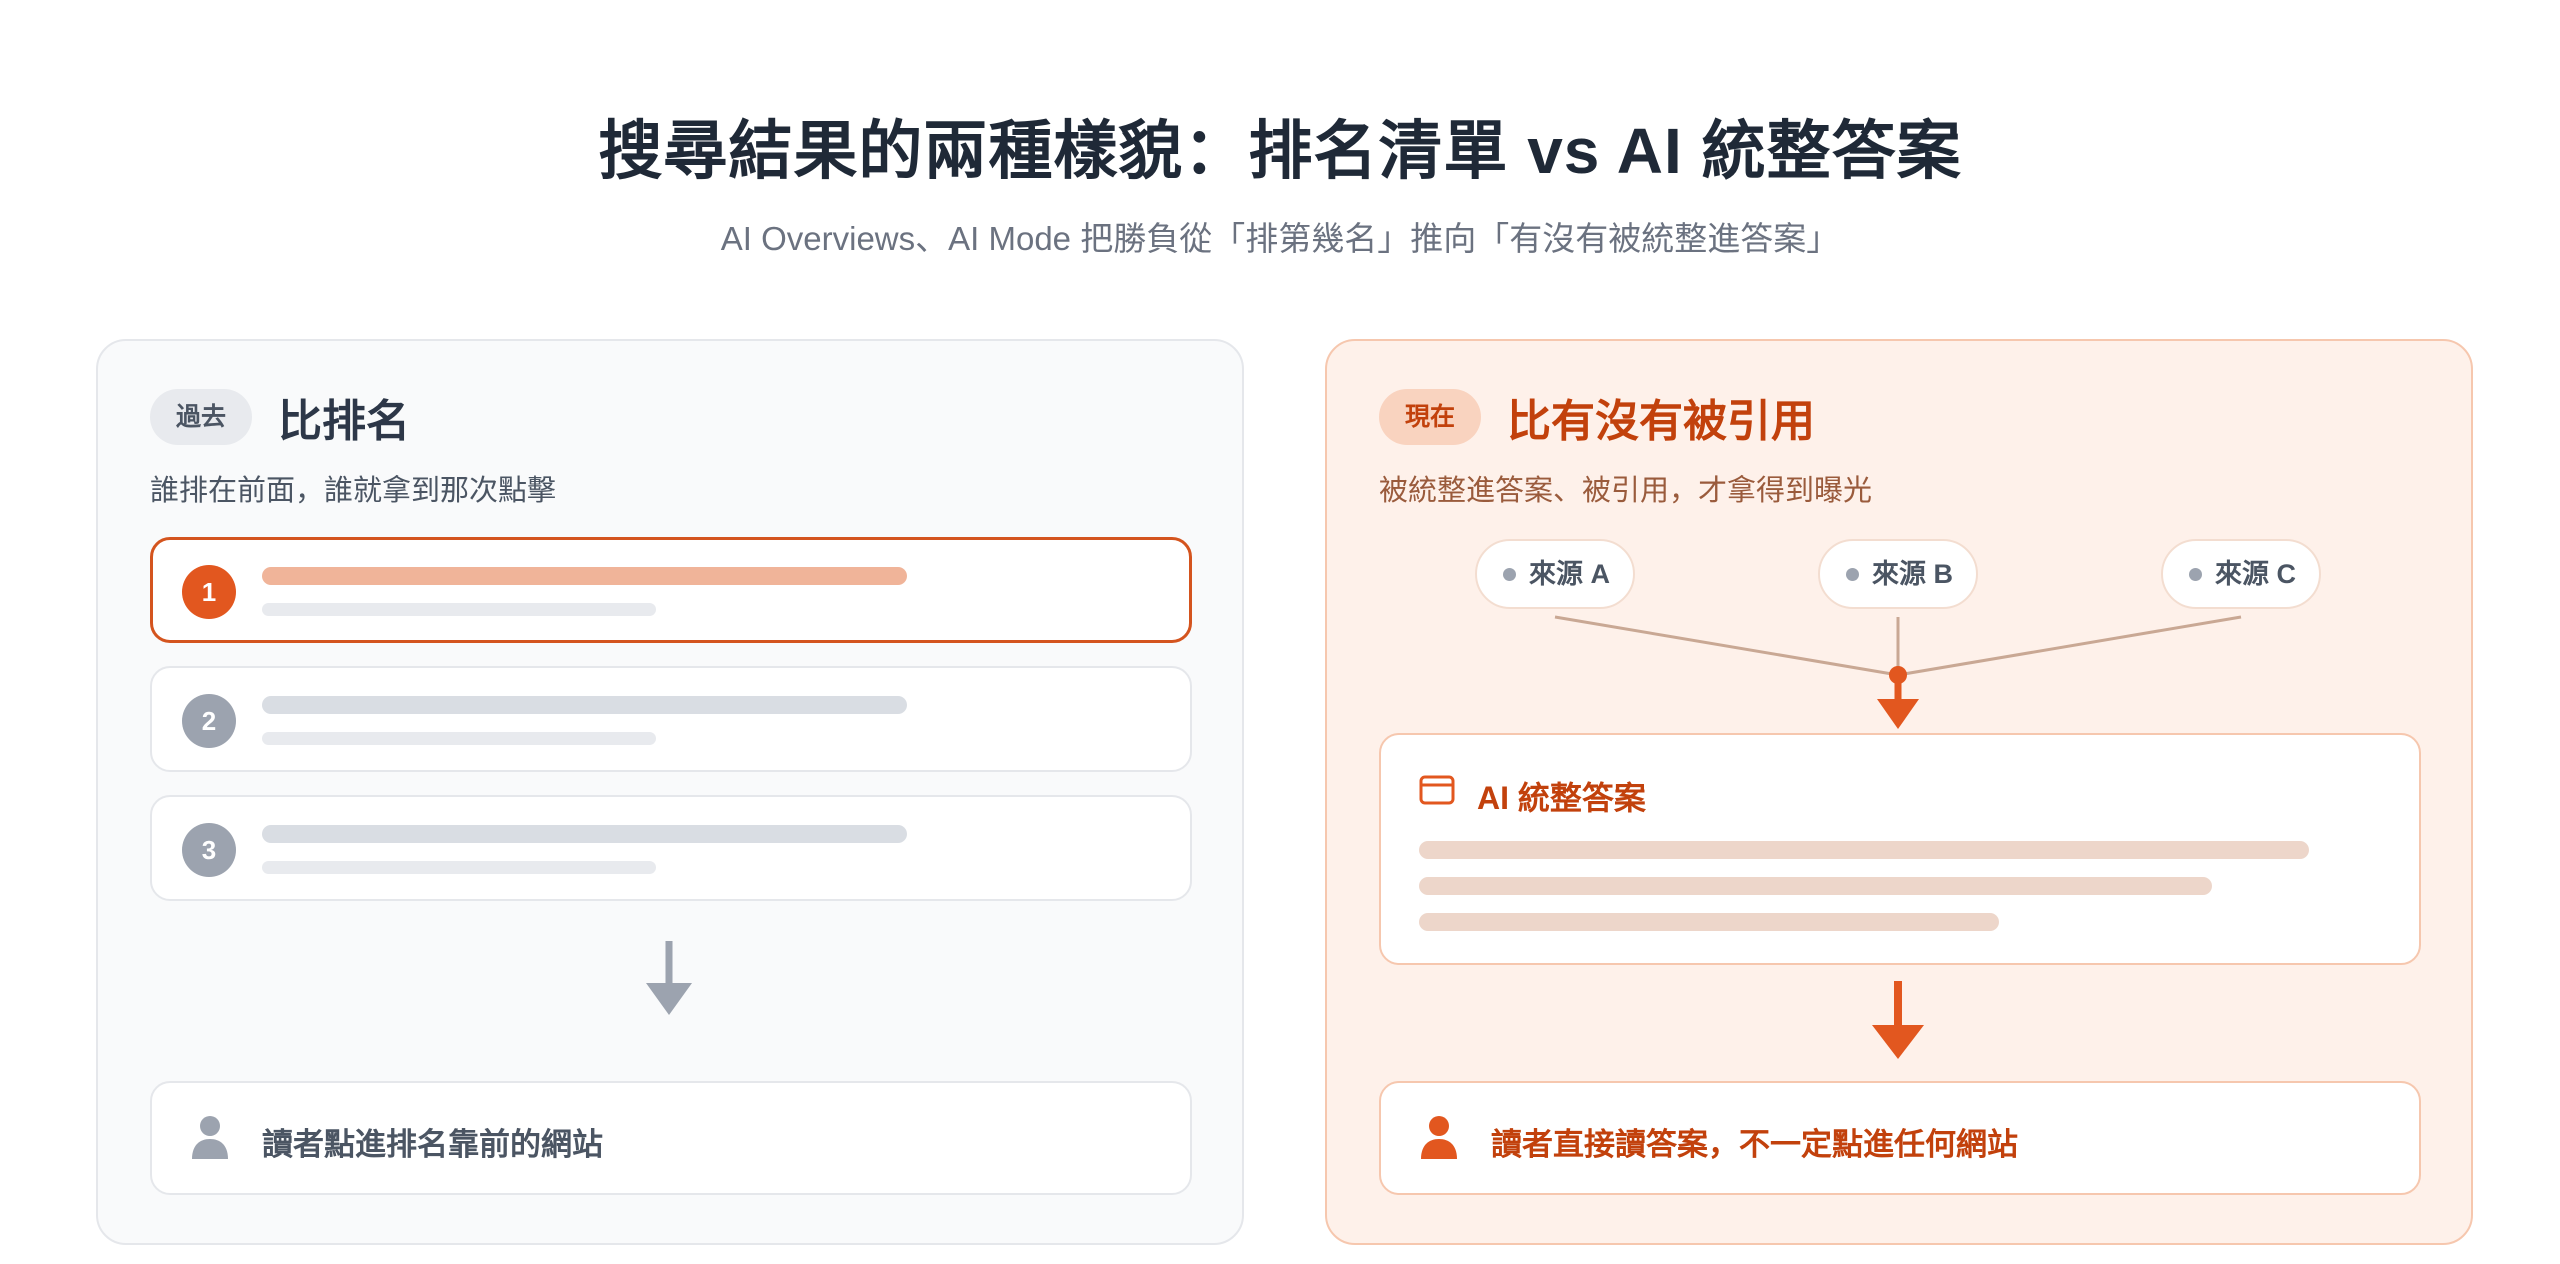 The width and height of the screenshot is (2560, 1264). I want to click on source-b: 來源 B, so click(1898, 574).